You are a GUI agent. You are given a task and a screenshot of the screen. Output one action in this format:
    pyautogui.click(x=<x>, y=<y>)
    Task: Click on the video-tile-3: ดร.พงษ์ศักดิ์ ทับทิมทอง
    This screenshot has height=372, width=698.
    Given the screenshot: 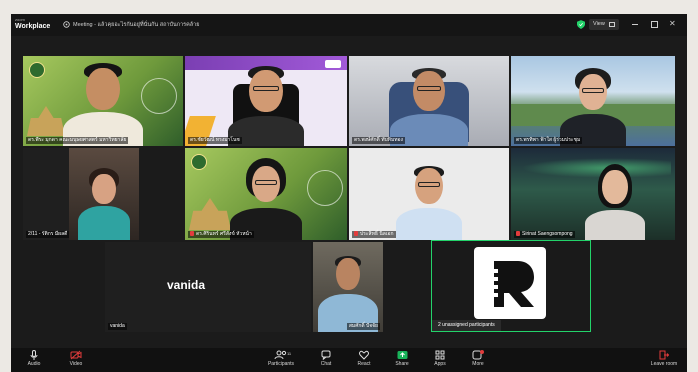 What is the action you would take?
    pyautogui.click(x=429, y=101)
    